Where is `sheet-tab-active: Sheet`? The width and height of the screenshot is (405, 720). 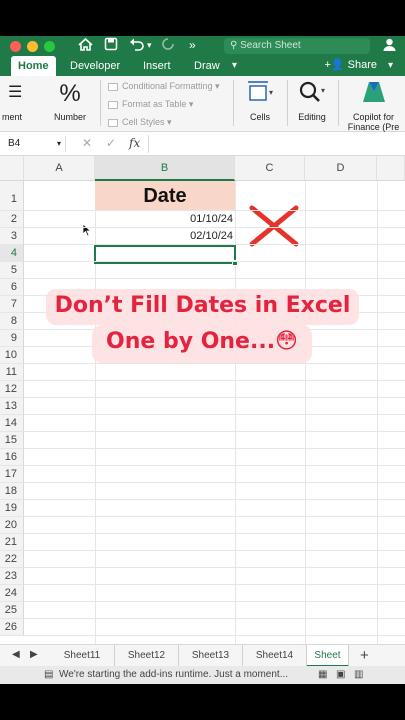
sheet-tab-active: Sheet is located at coordinates (328, 656).